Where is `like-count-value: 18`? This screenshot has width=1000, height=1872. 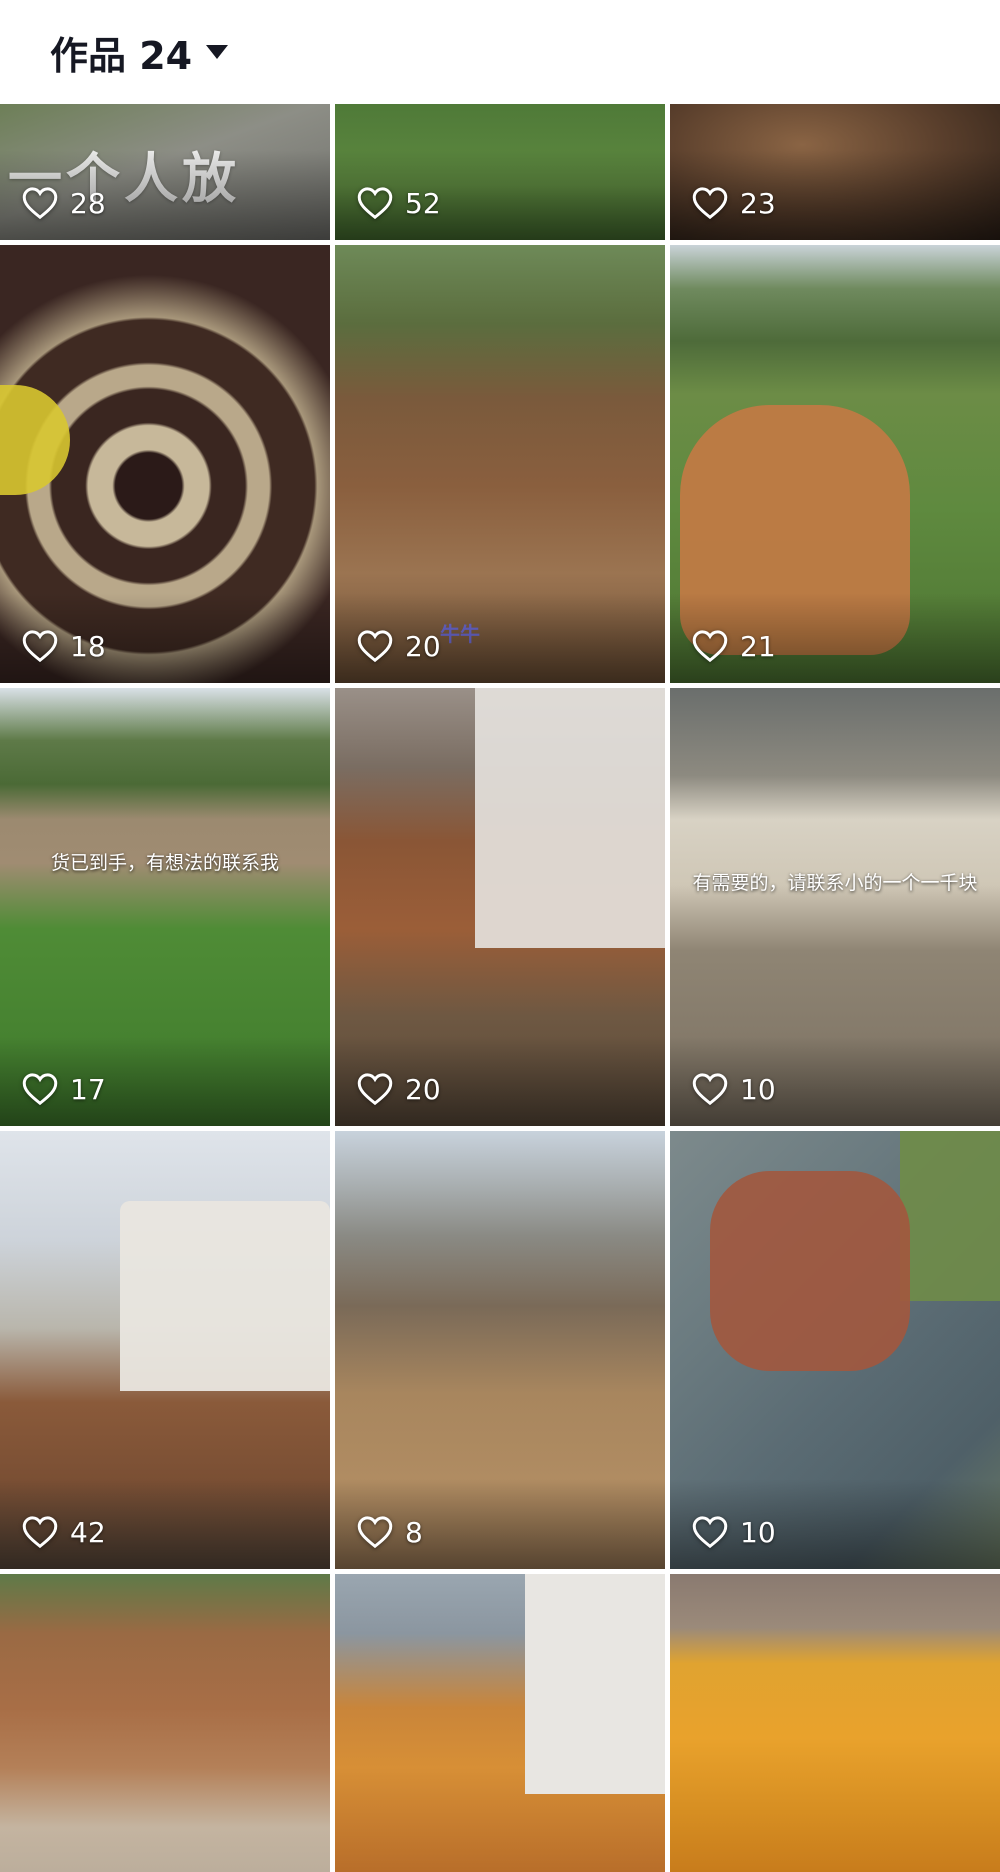
like-count-value: 18 is located at coordinates (88, 646).